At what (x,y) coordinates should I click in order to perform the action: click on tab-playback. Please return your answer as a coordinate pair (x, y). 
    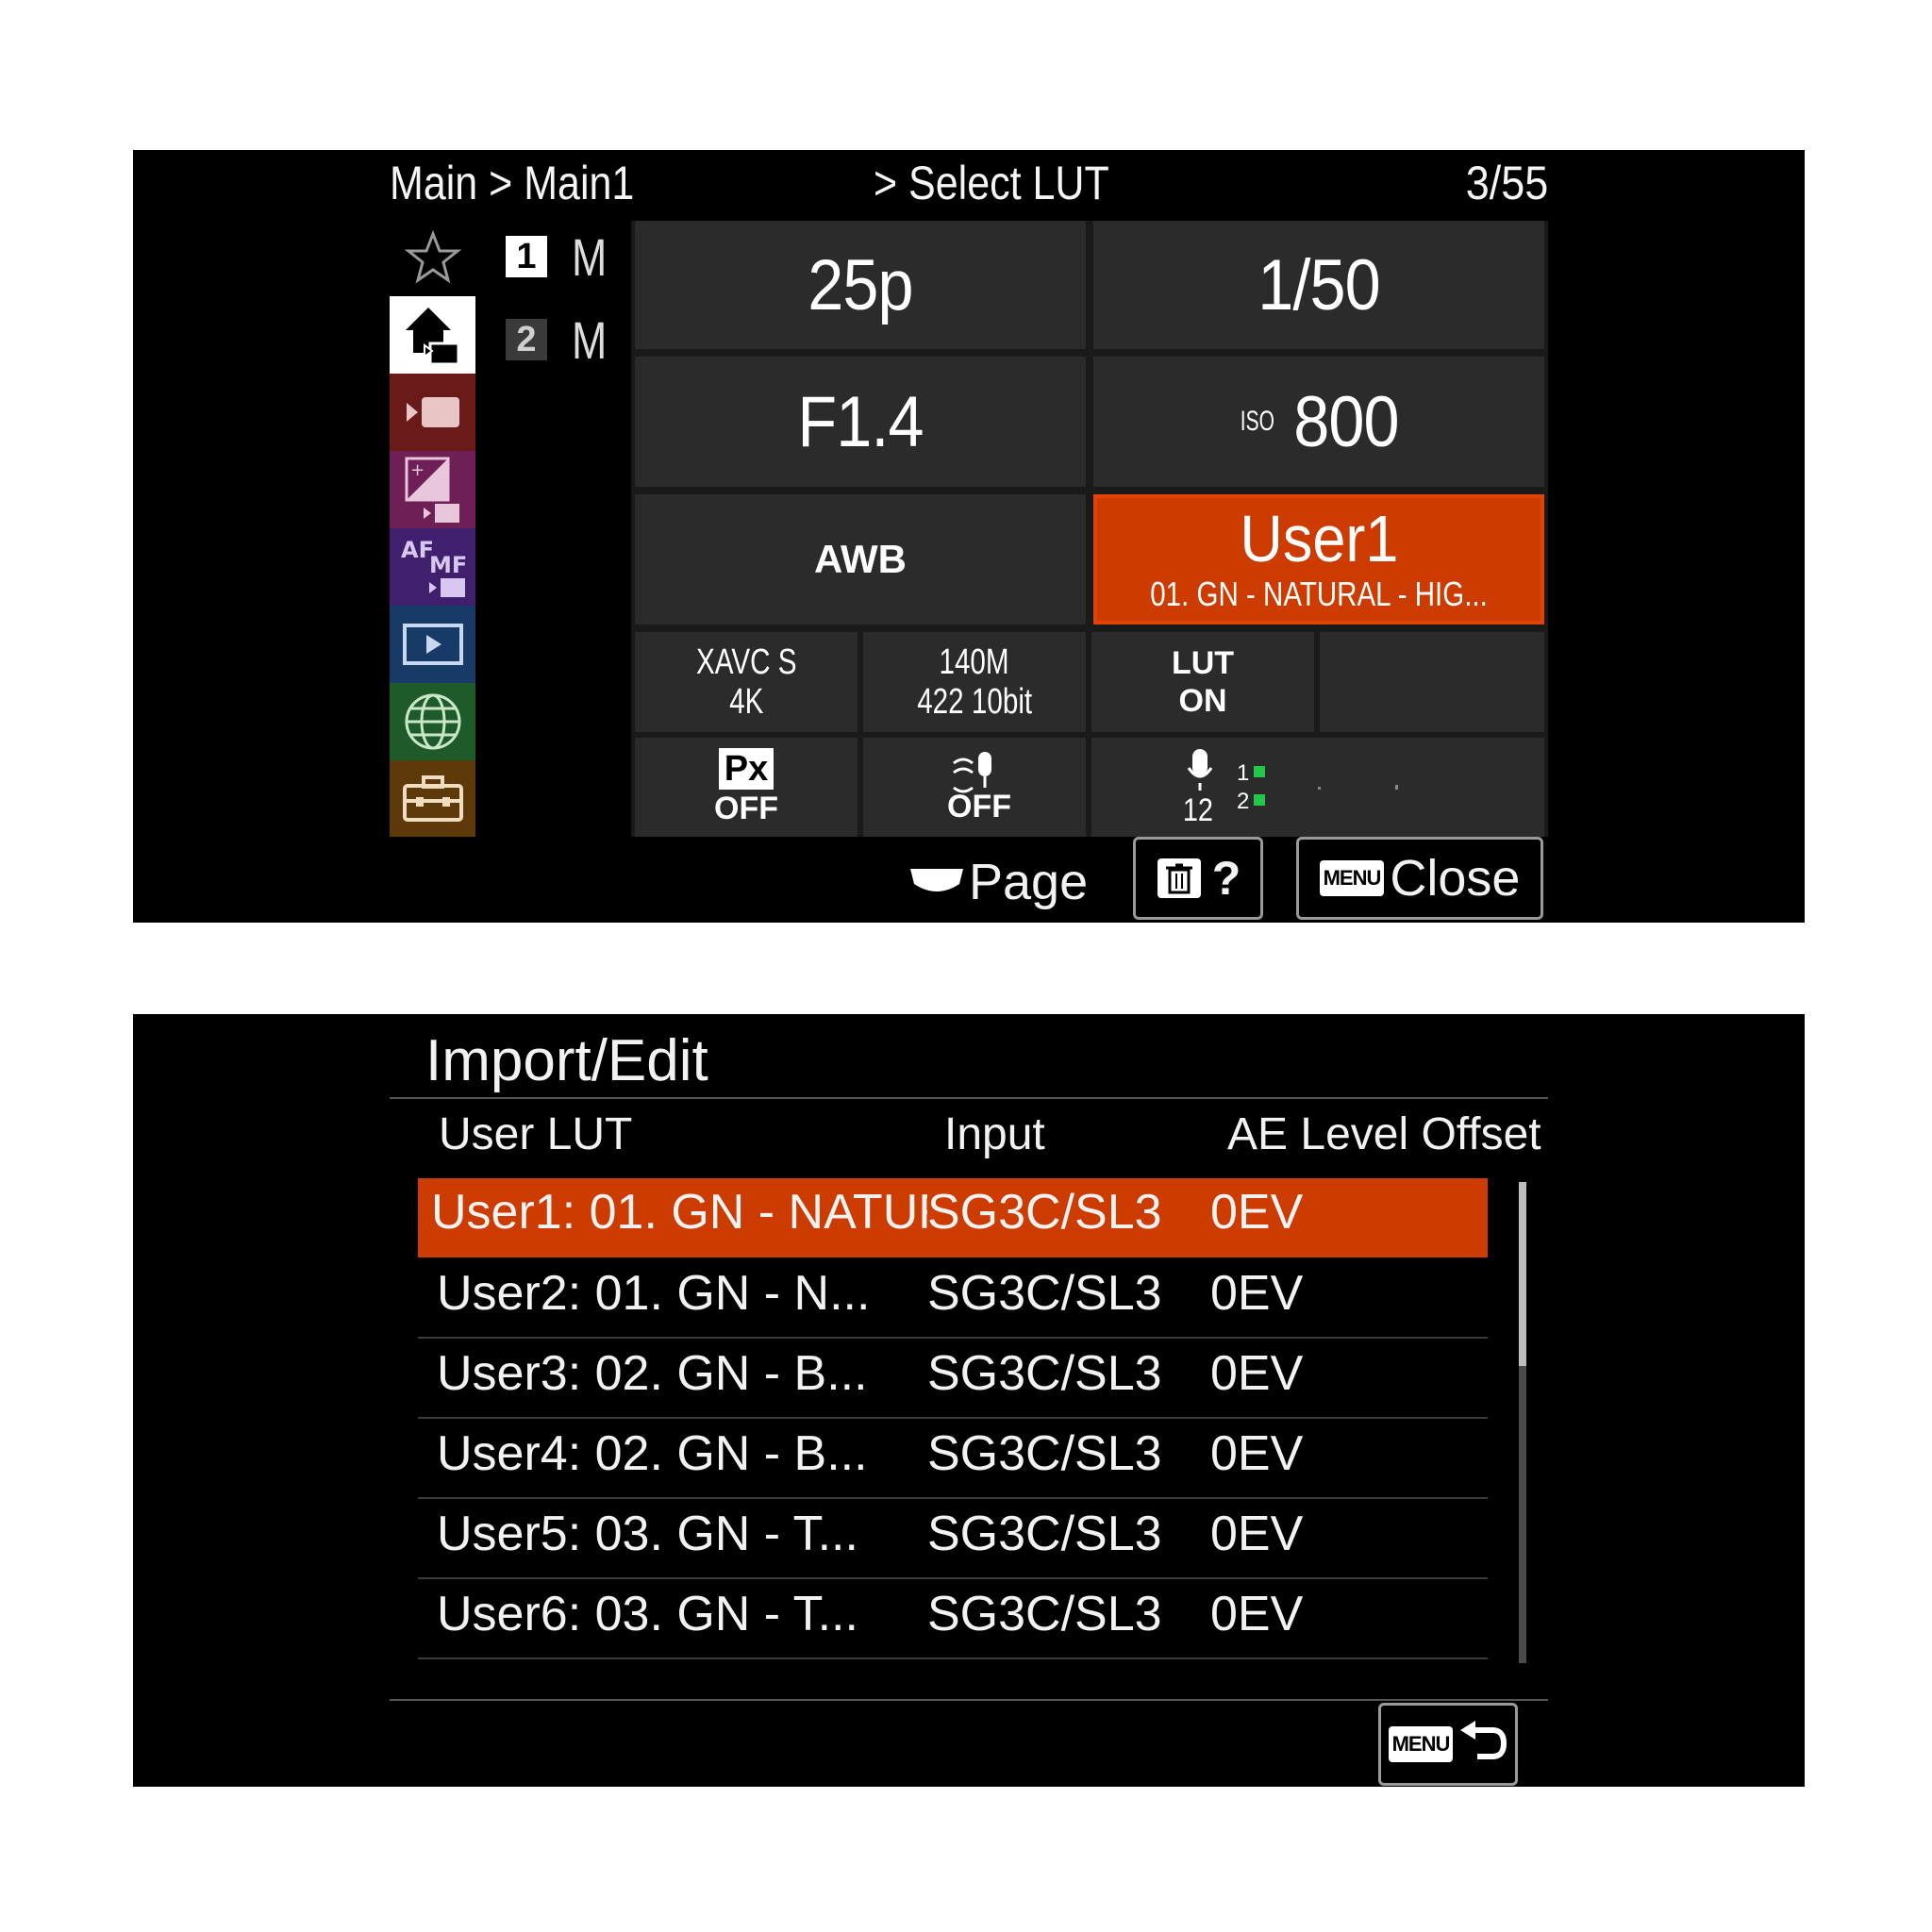
    Looking at the image, I should click on (432, 644).